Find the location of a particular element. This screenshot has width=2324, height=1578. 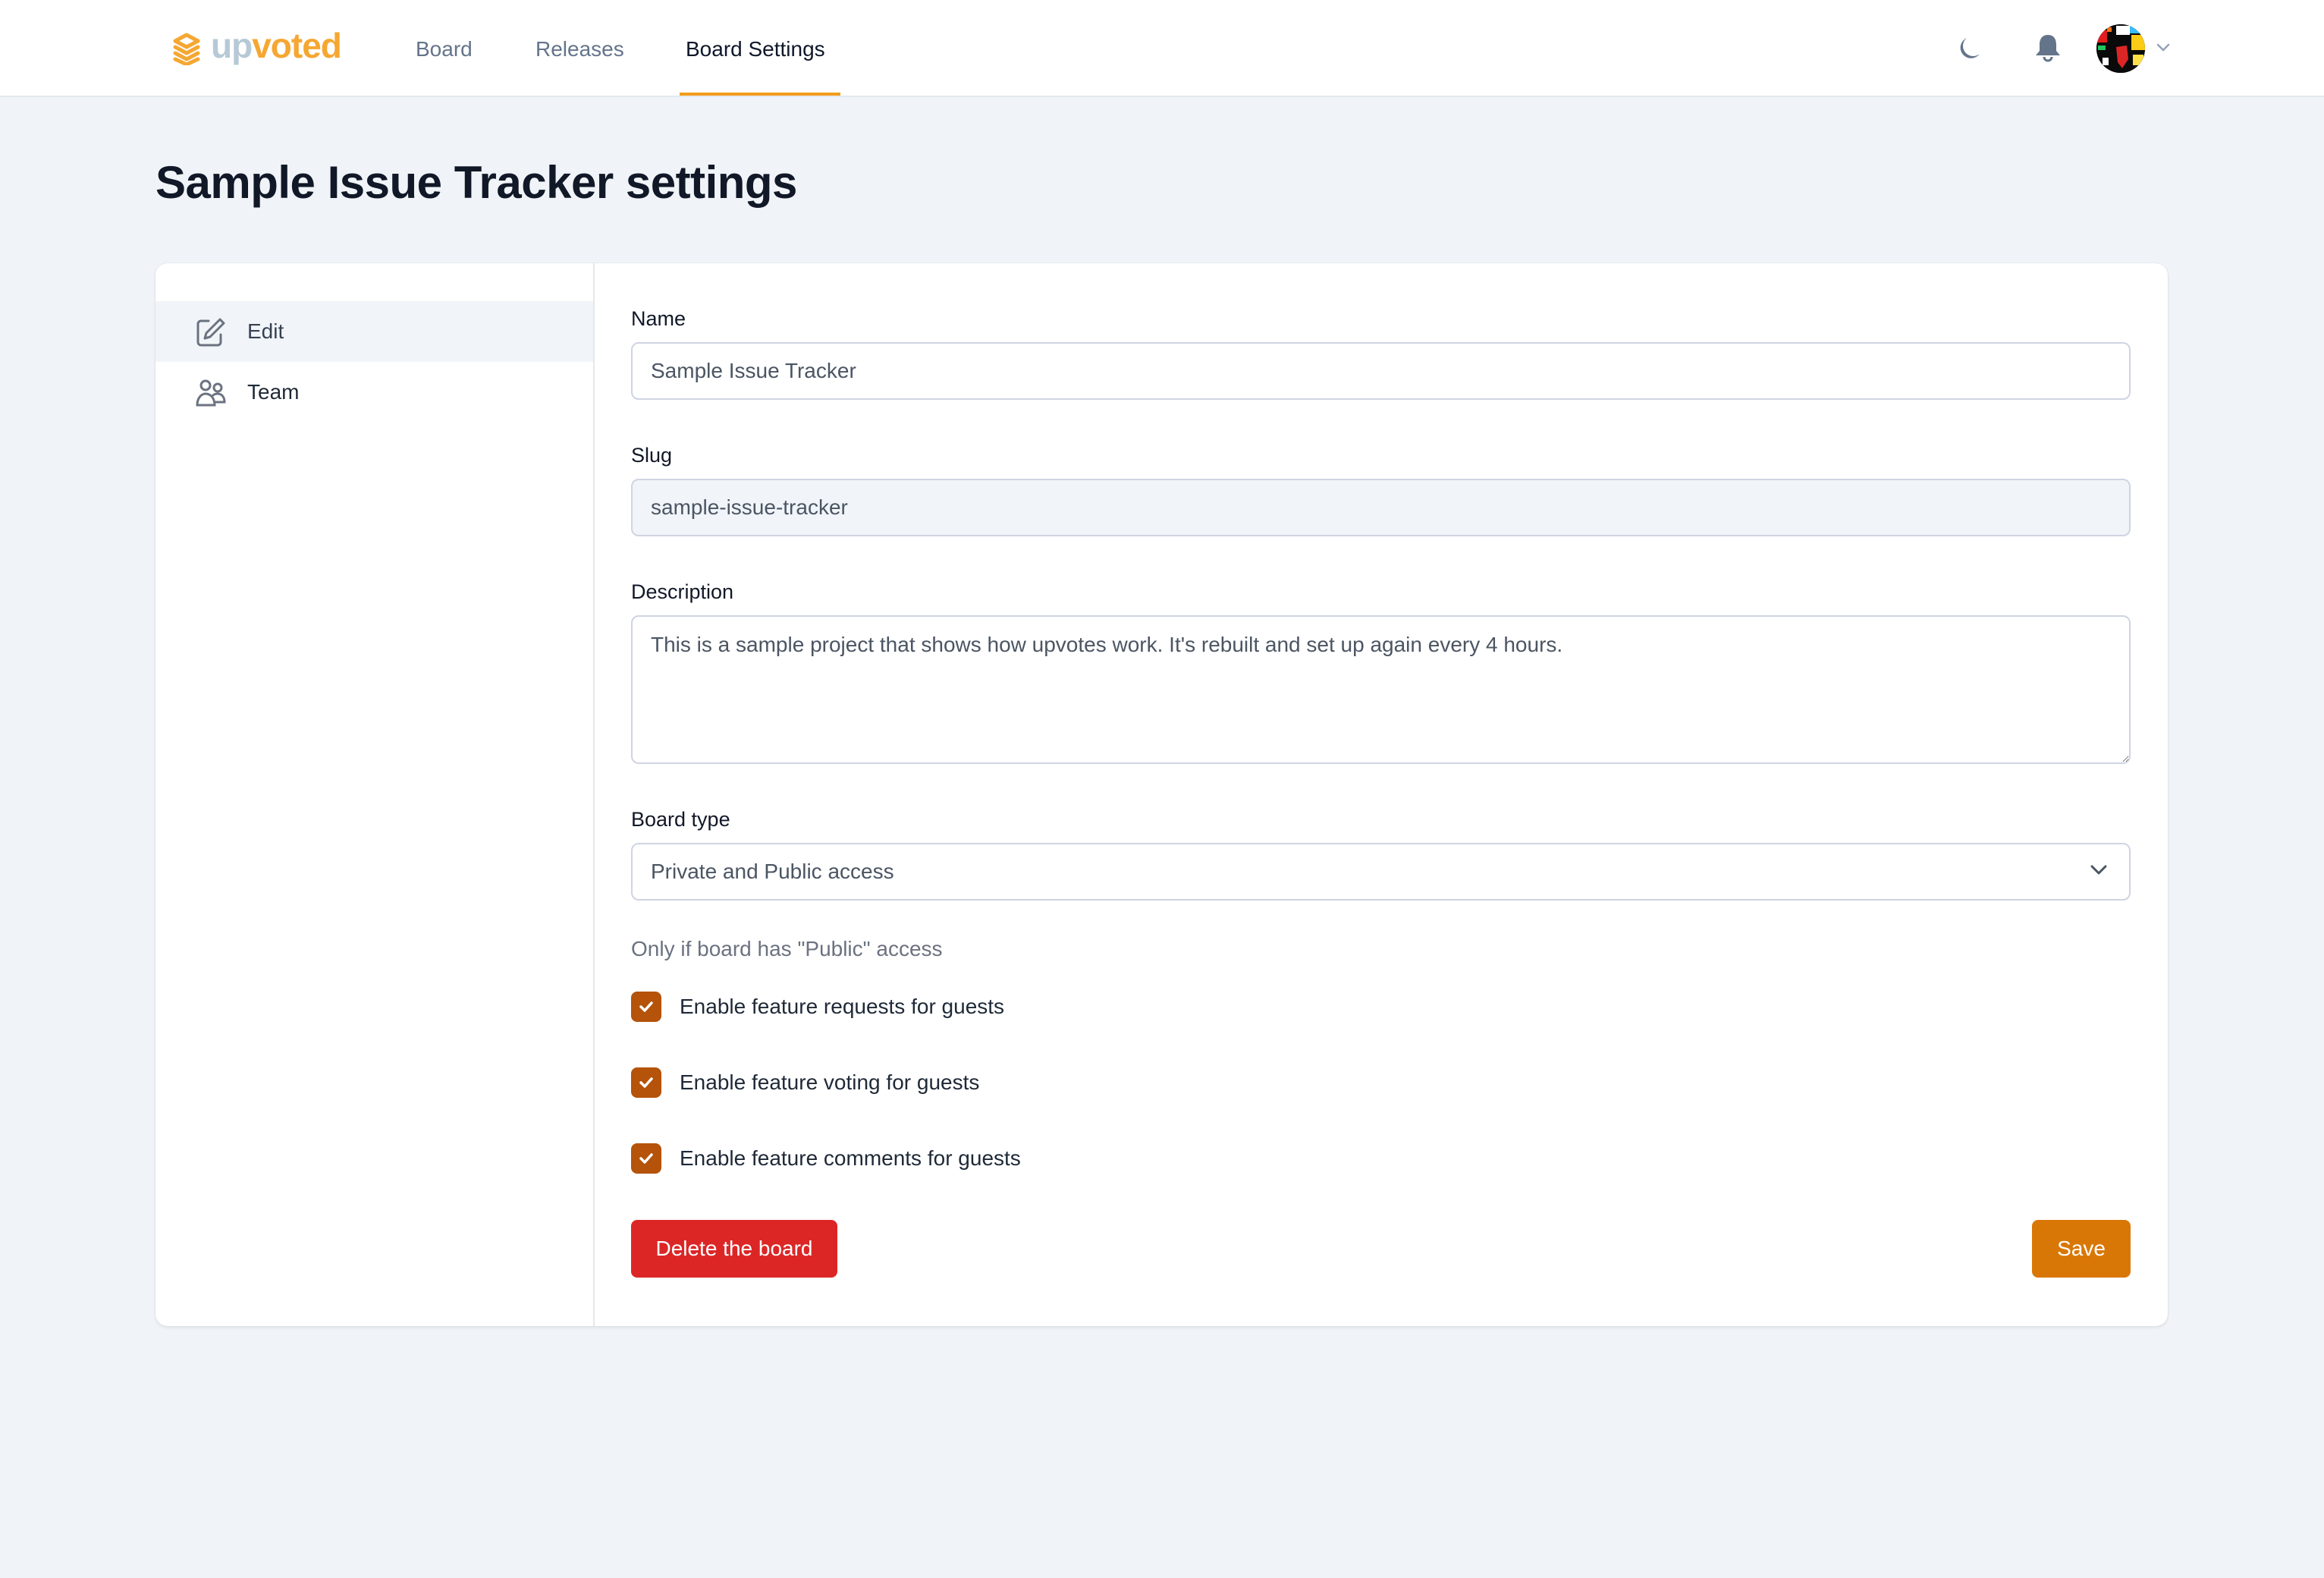

checkbox-label: Enable feature requests for guests is located at coordinates (842, 1006).